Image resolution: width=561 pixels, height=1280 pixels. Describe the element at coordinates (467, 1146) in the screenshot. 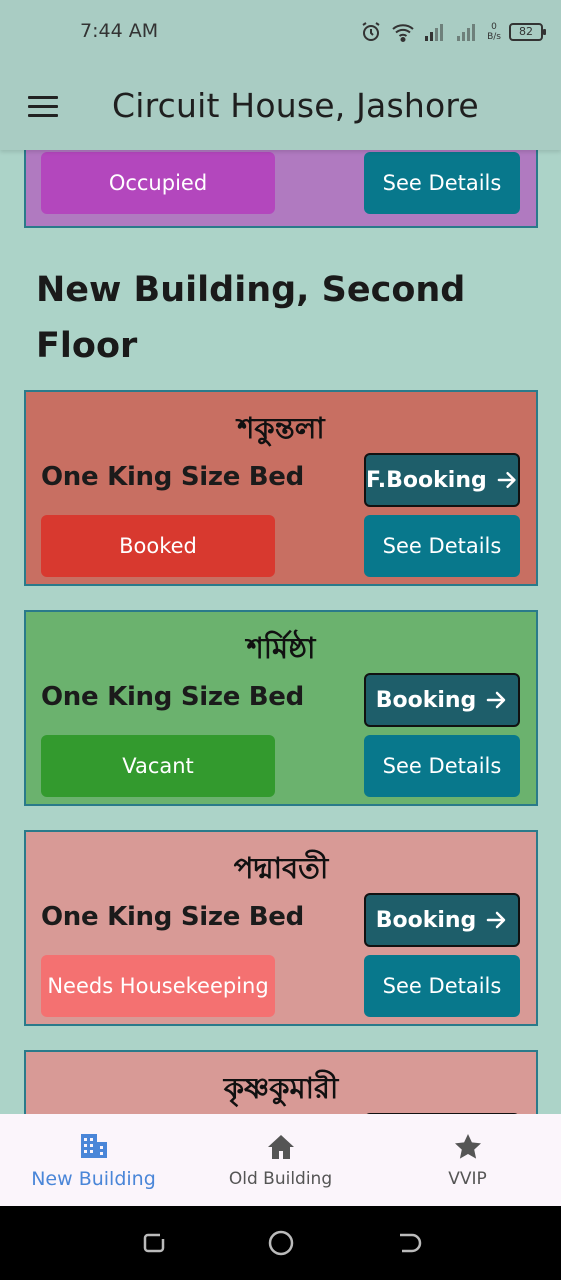

I see `star-icon` at that location.